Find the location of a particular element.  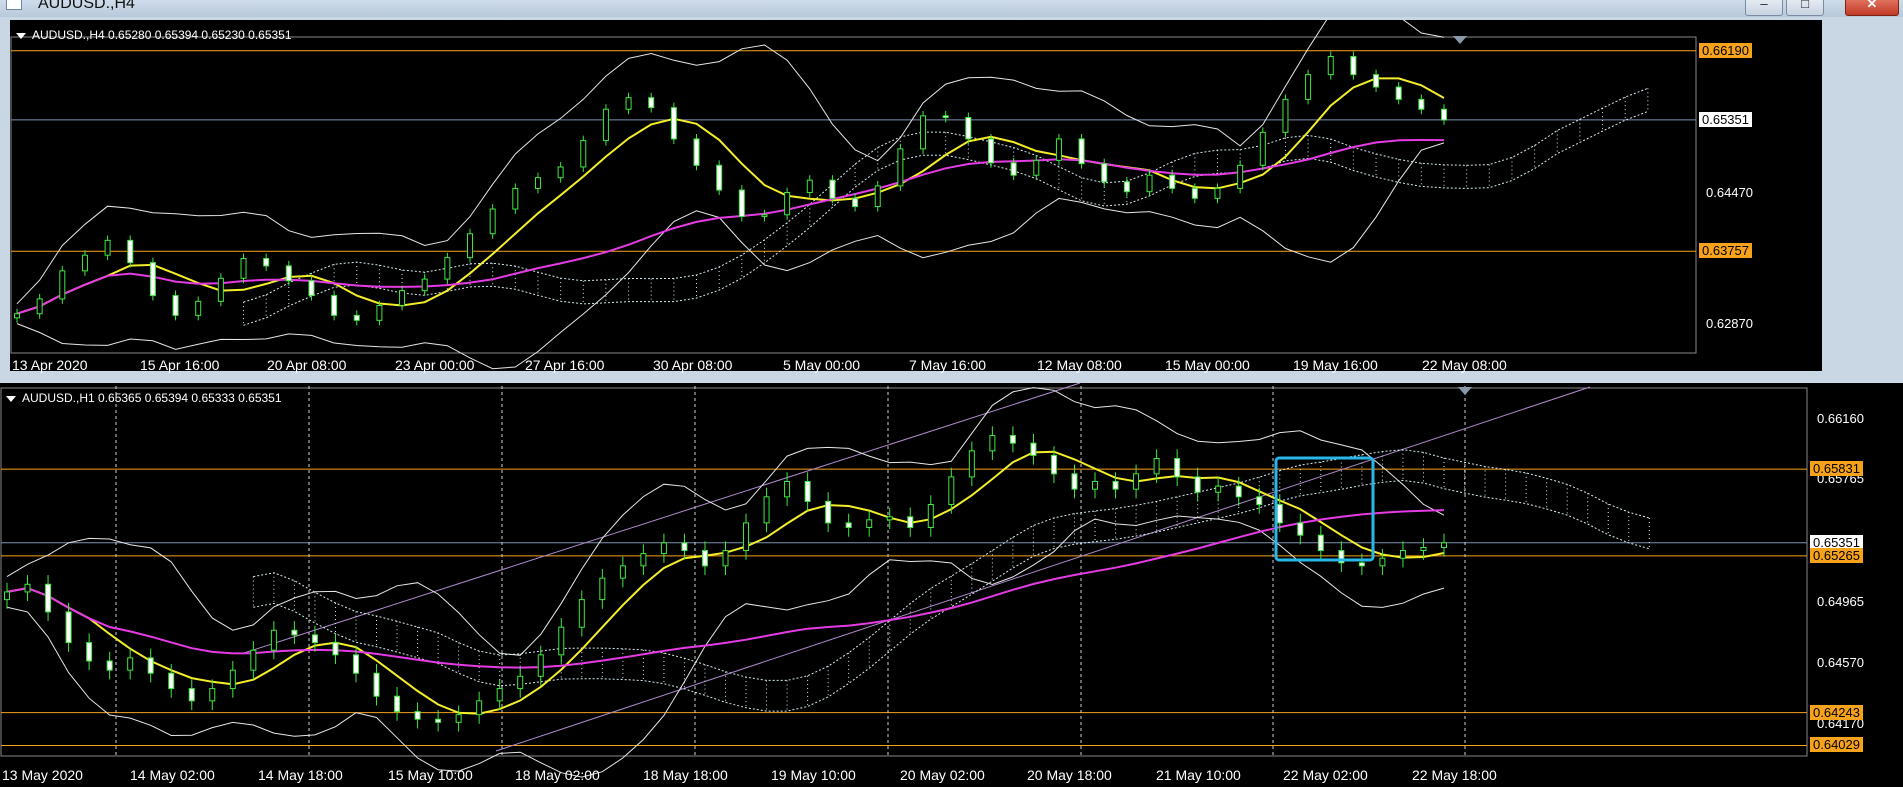

price-level-tag: 0.65831 is located at coordinates (1836, 469).